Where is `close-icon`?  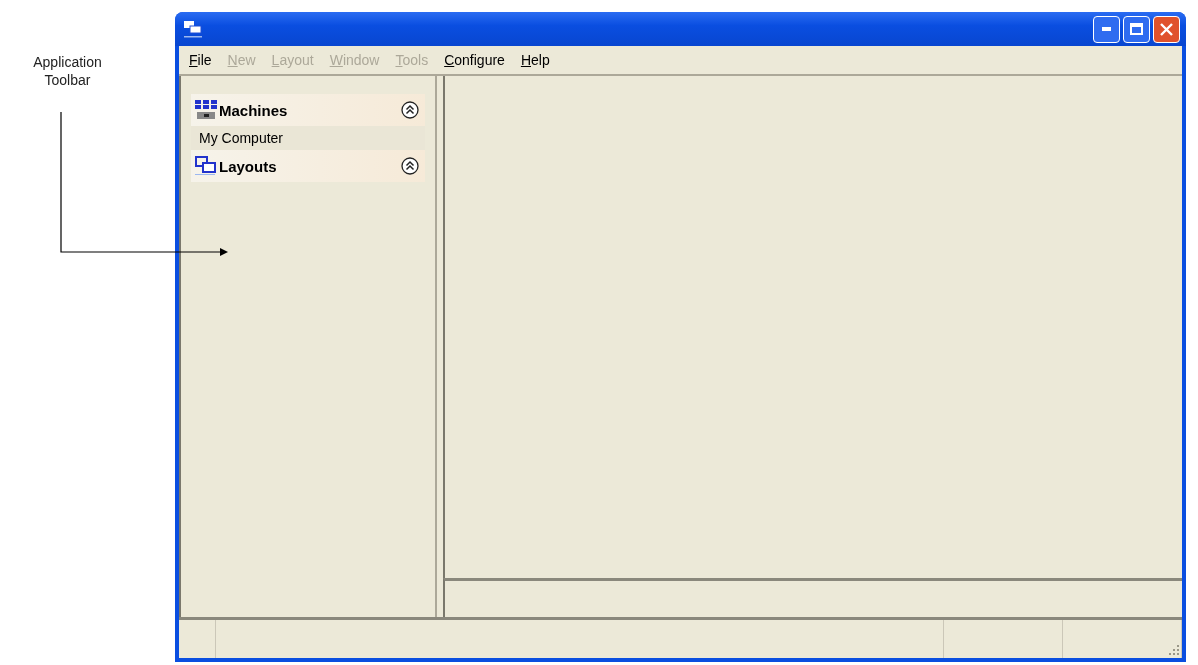
close-icon is located at coordinates (1166, 29).